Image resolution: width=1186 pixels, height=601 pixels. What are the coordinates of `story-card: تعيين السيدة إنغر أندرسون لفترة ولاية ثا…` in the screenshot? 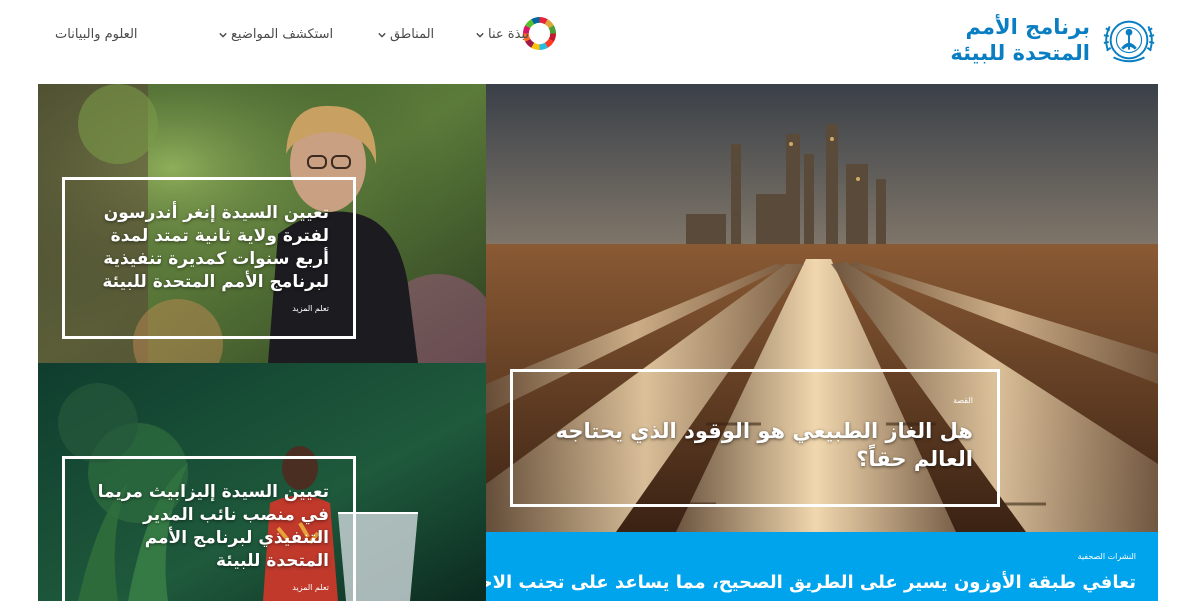 It's located at (209, 258).